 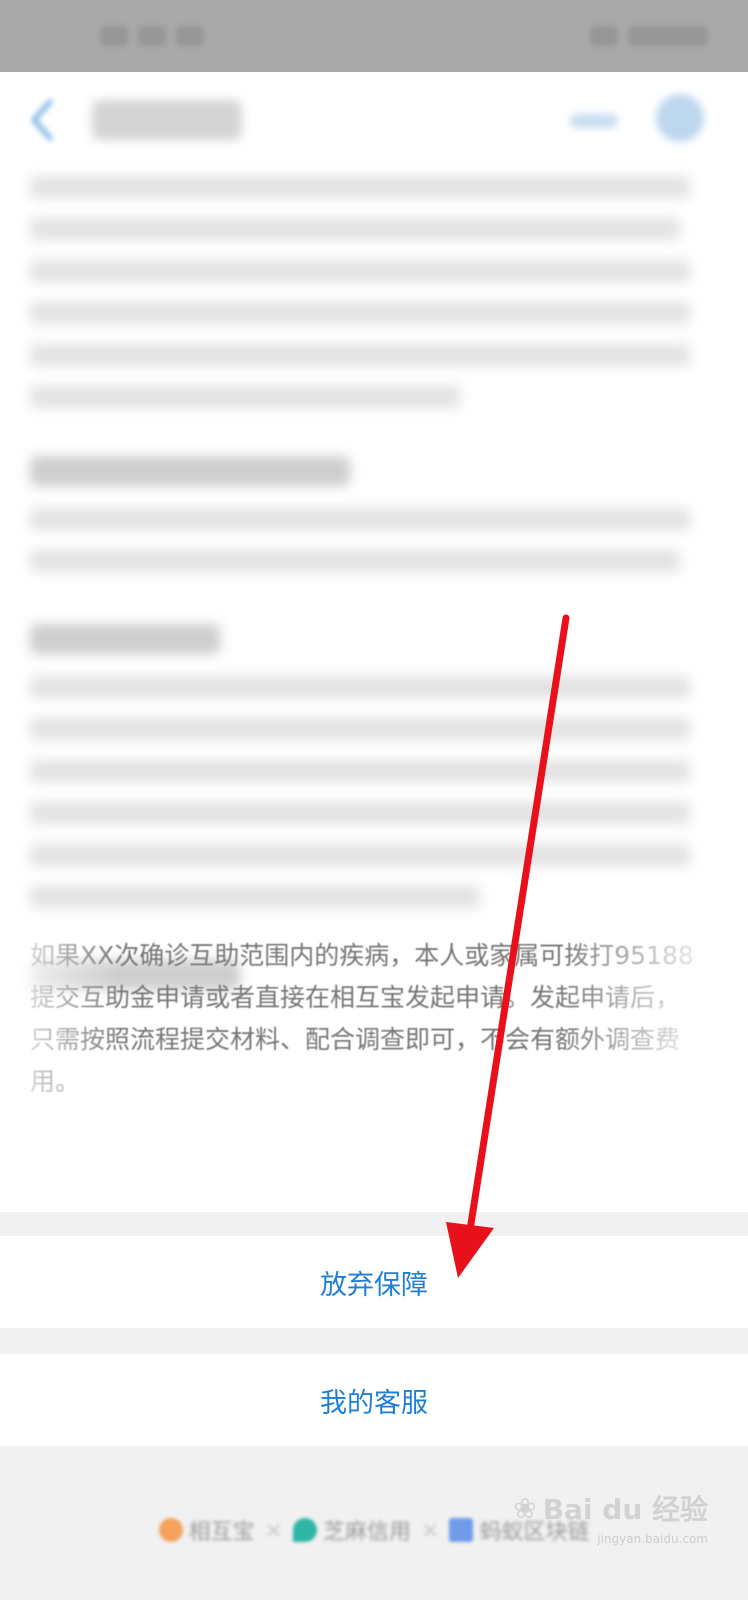 I want to click on status-left-icons, so click(x=152, y=37).